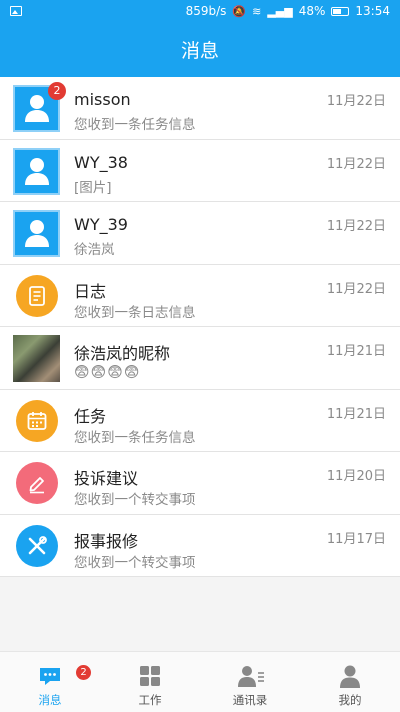 The image size is (400, 712). Describe the element at coordinates (57, 91) in the screenshot. I see `unread-badge: 2` at that location.